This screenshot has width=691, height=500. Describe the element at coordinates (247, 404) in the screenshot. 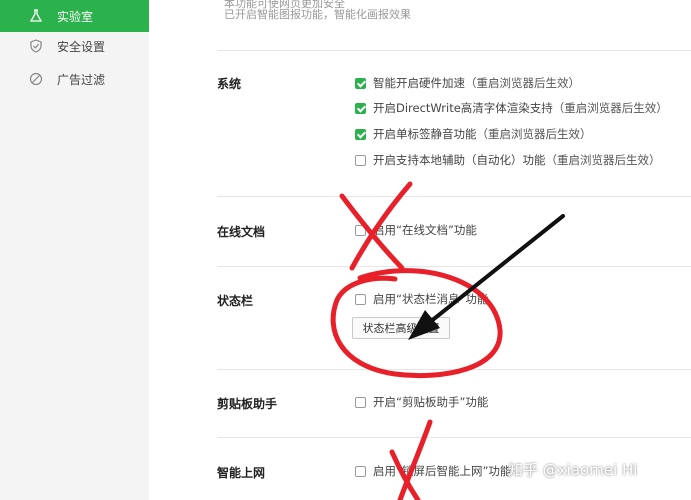

I see `section-title-clipboard: 剪贴板助手` at that location.